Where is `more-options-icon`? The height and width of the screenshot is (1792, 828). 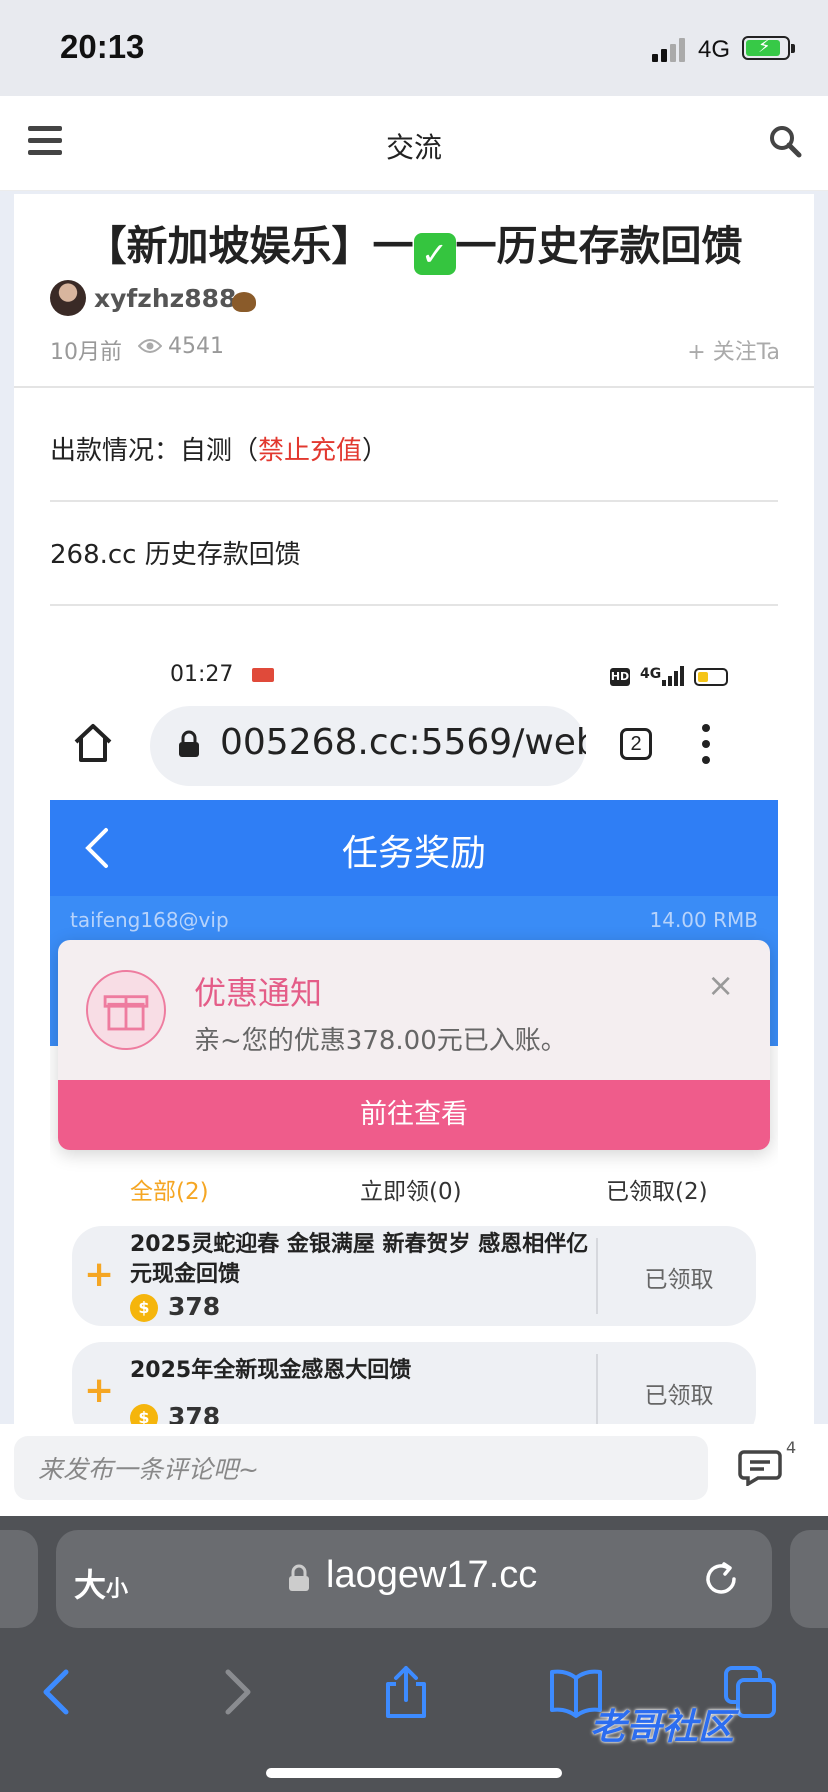
more-options-icon is located at coordinates (706, 744).